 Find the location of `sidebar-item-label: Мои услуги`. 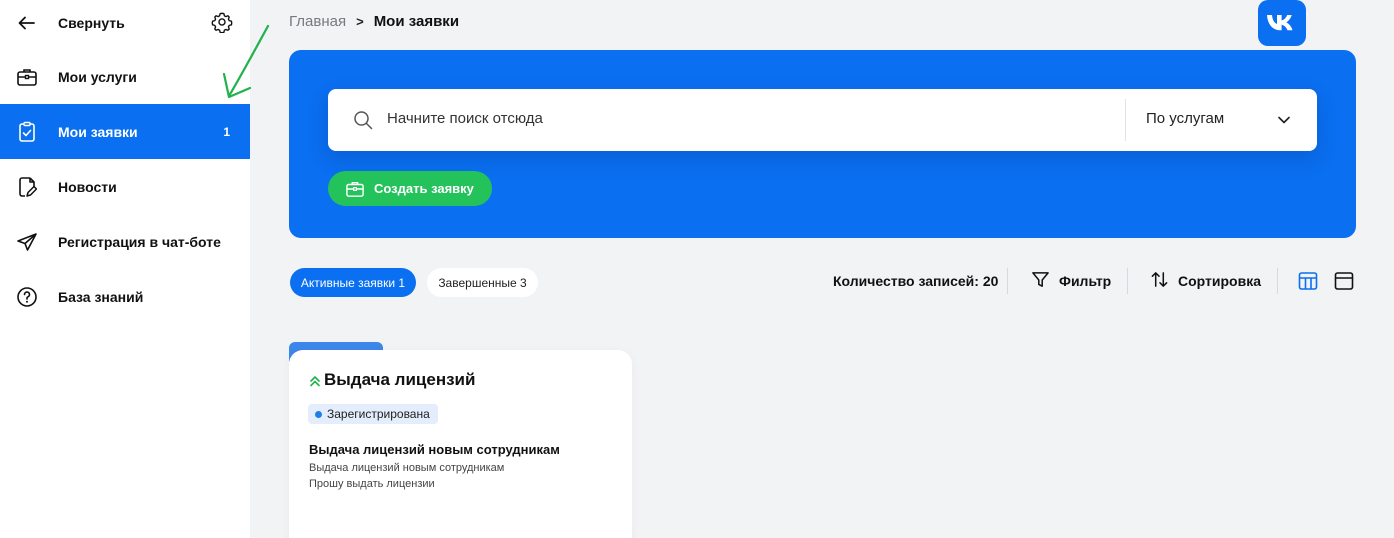

sidebar-item-label: Мои услуги is located at coordinates (97, 76).